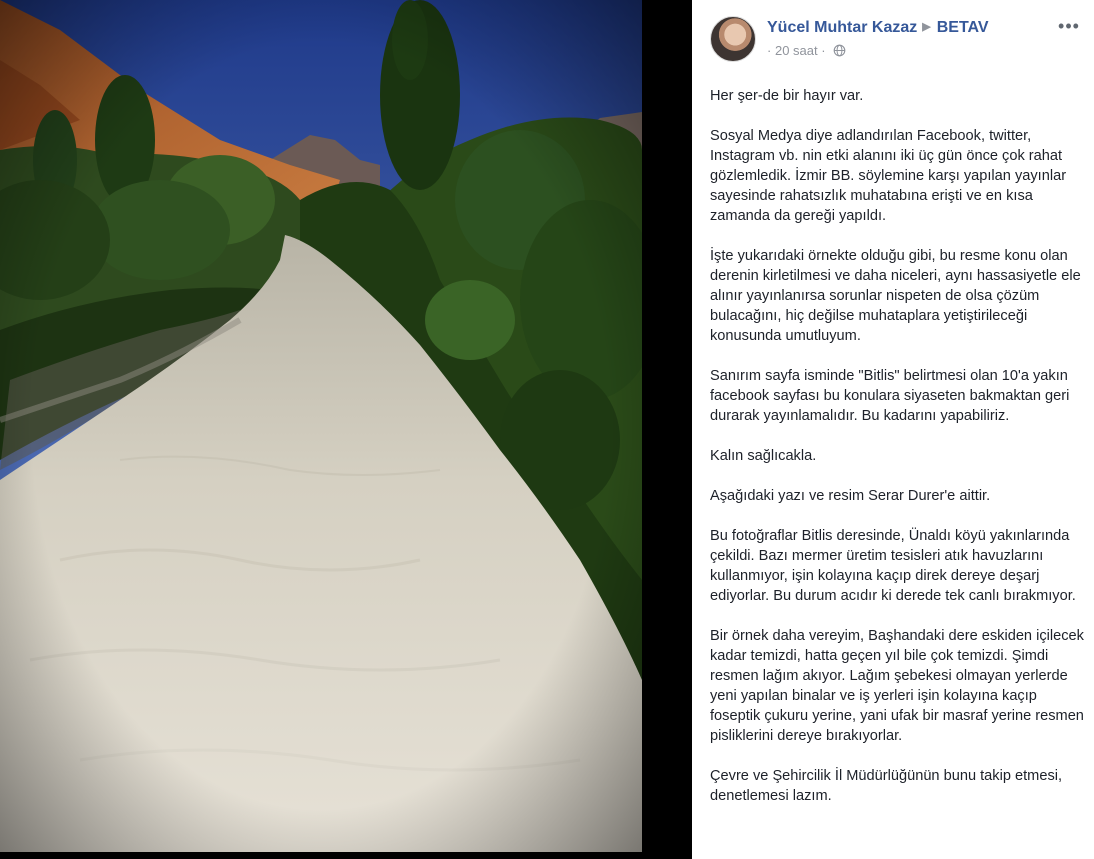 This screenshot has height=859, width=1094. Describe the element at coordinates (926, 27) in the screenshot. I see `arrow-right-icon: ▶` at that location.